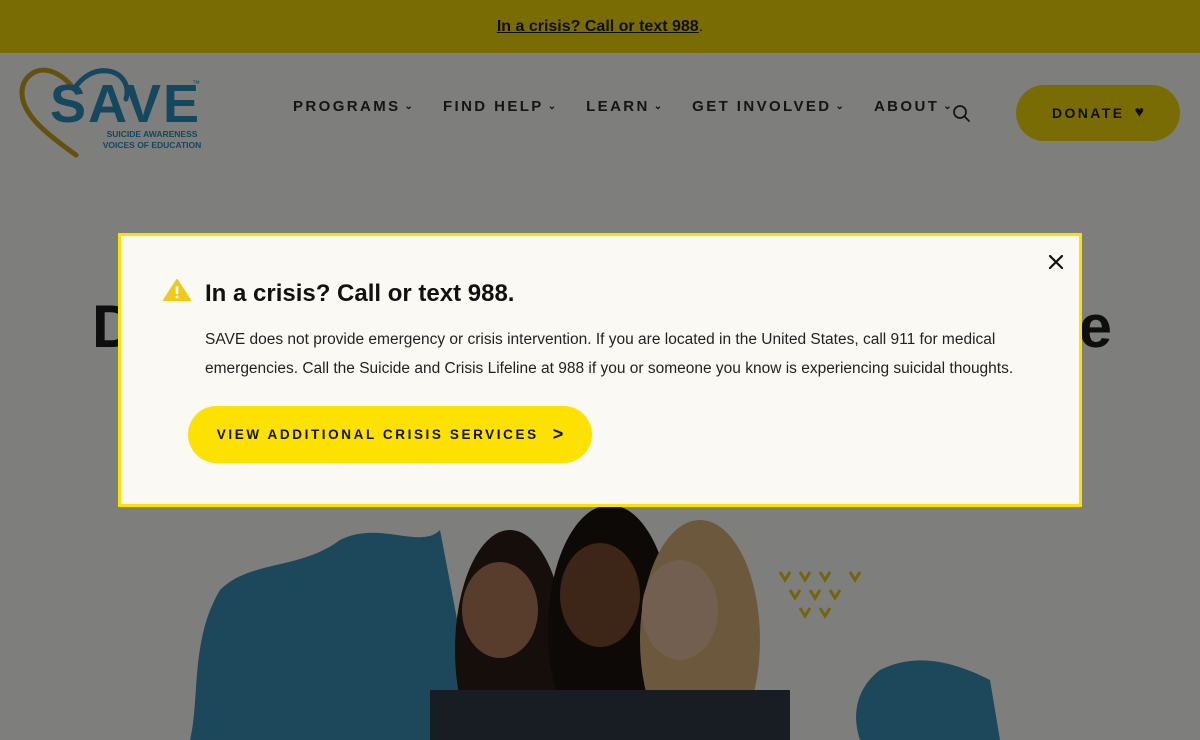  I want to click on warning-icon, so click(177, 290).